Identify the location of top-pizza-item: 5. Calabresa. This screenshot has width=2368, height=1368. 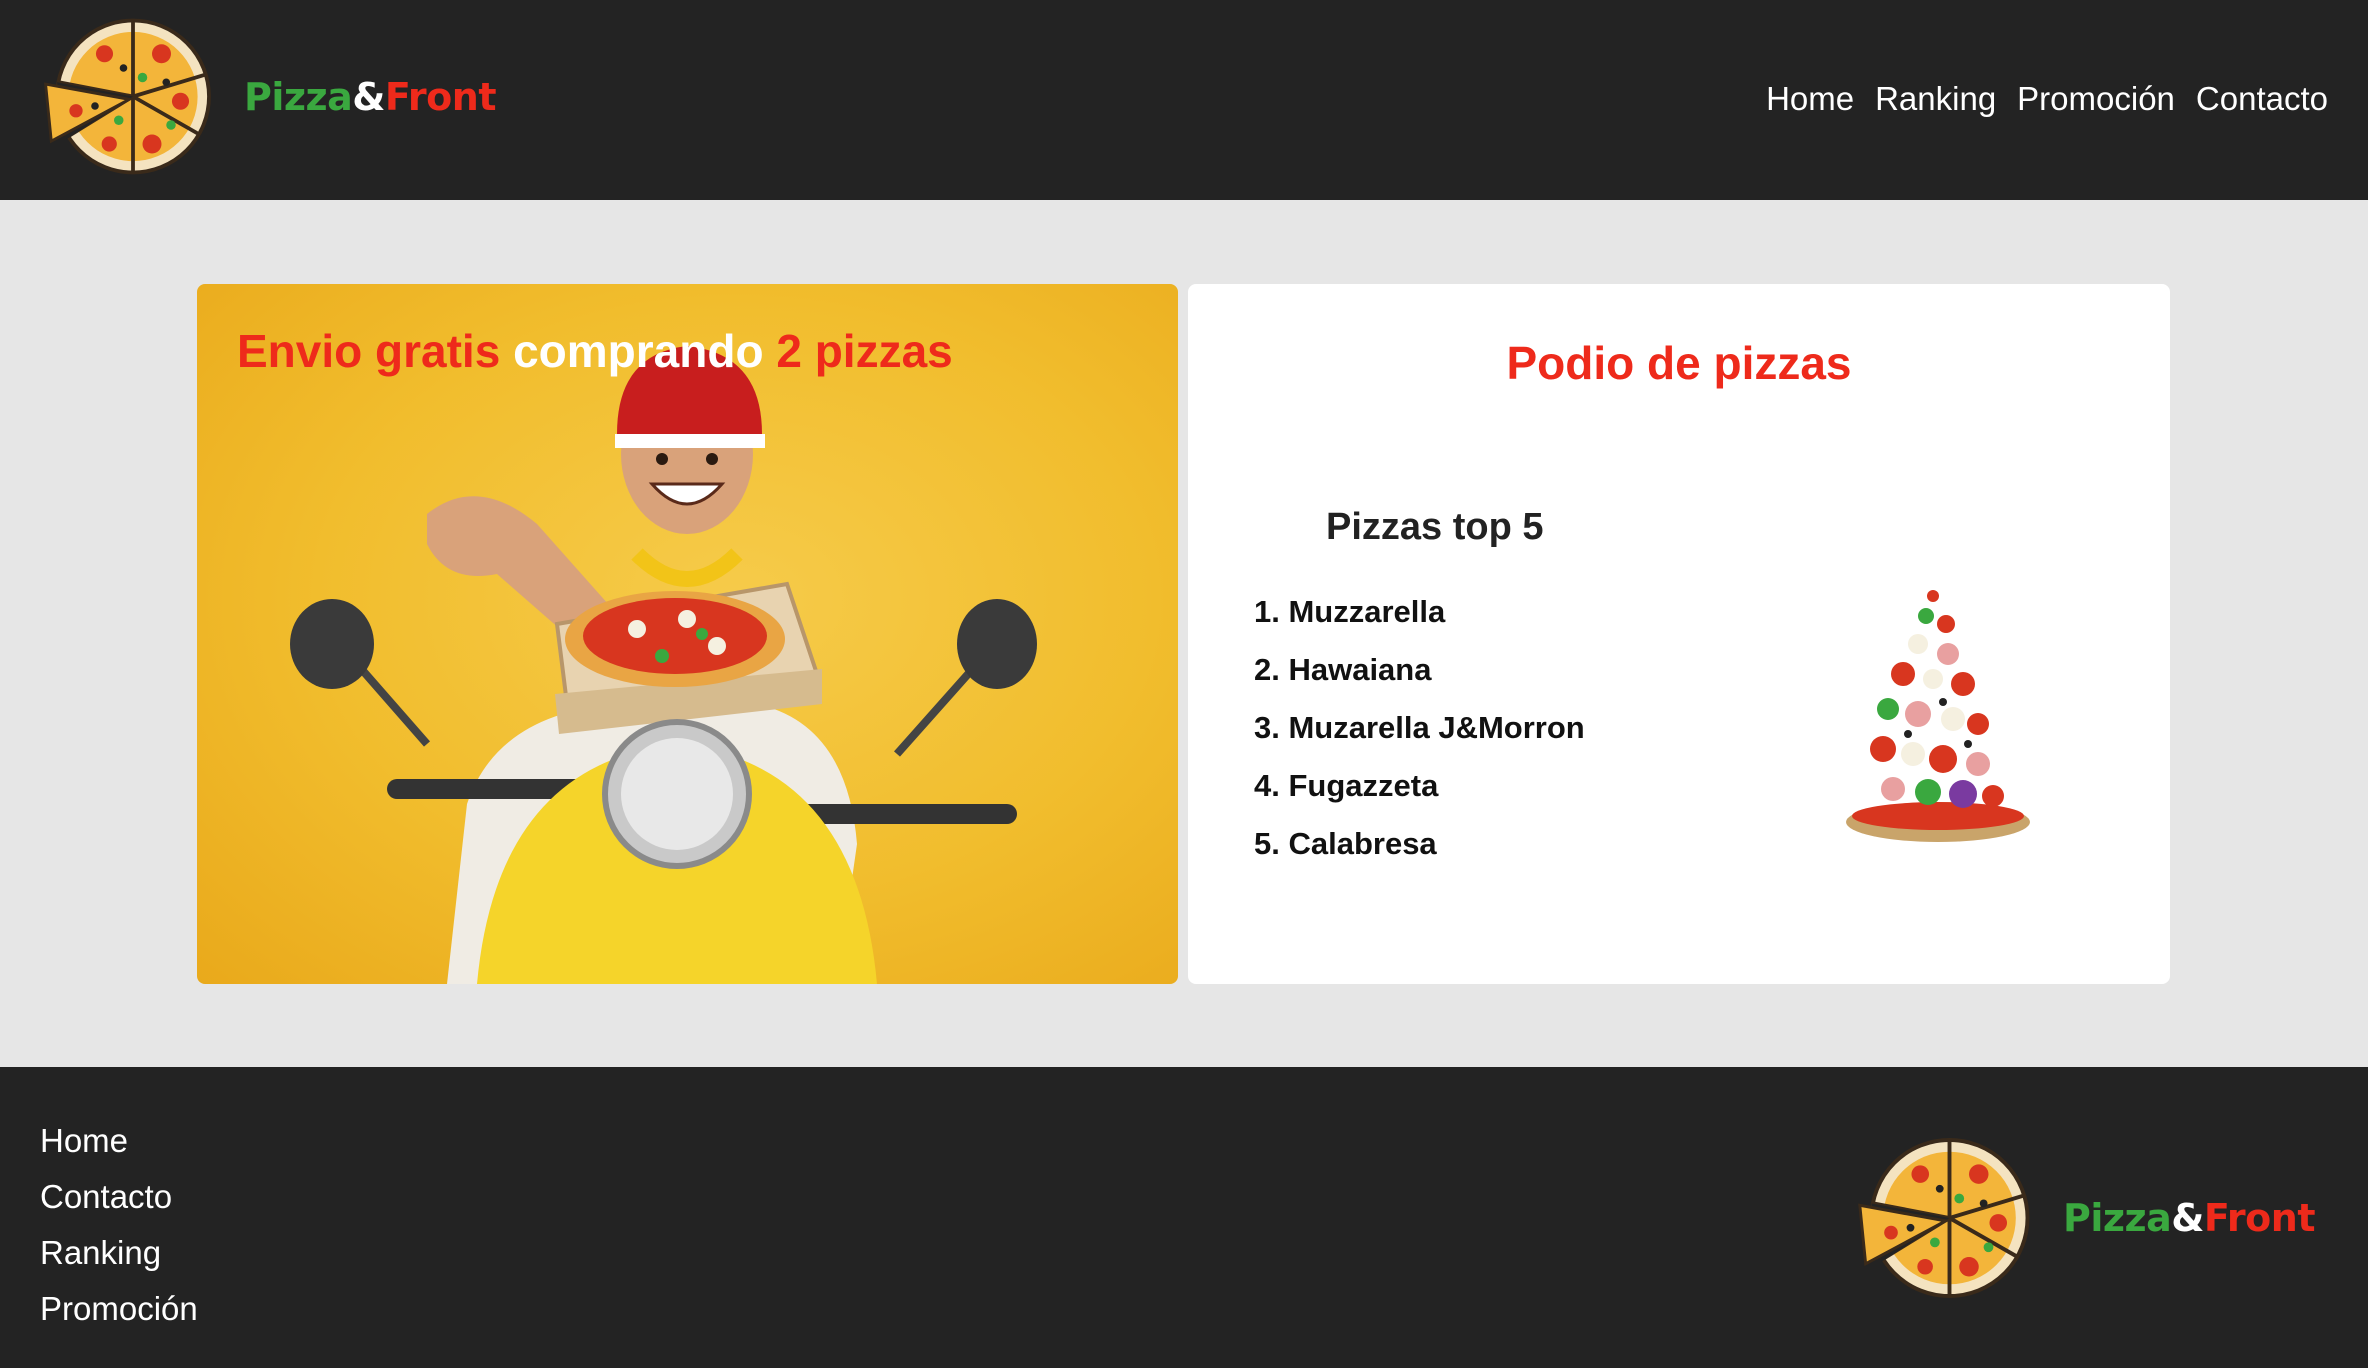
(1345, 843).